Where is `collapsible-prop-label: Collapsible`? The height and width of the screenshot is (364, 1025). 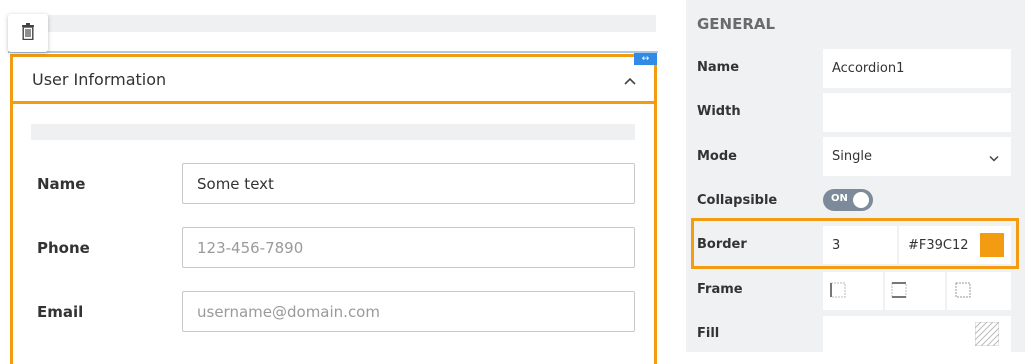 collapsible-prop-label: Collapsible is located at coordinates (737, 200).